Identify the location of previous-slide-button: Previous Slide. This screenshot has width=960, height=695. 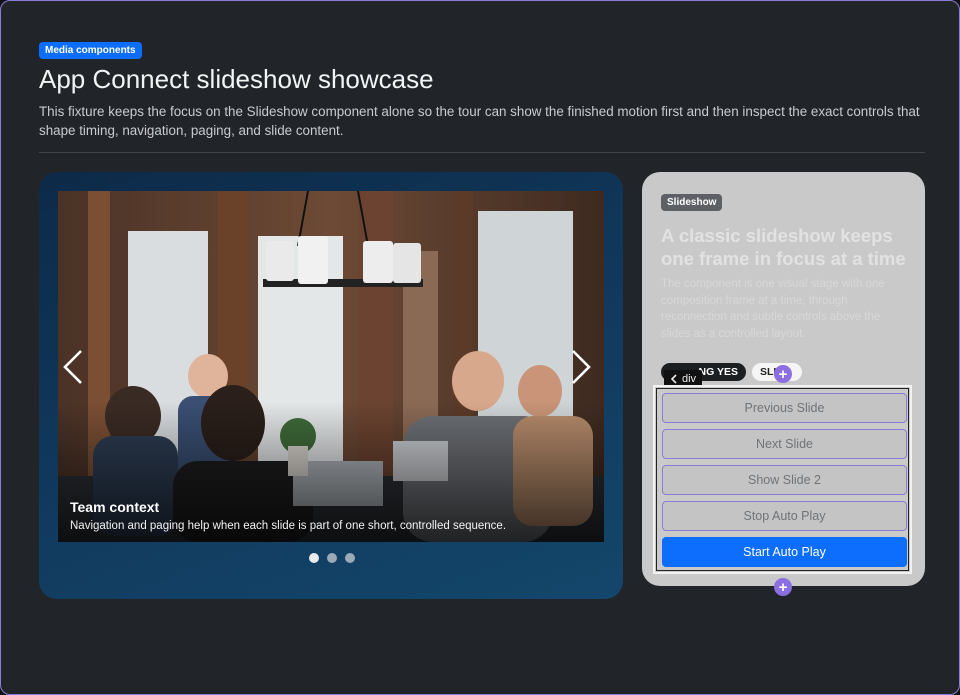
(784, 408).